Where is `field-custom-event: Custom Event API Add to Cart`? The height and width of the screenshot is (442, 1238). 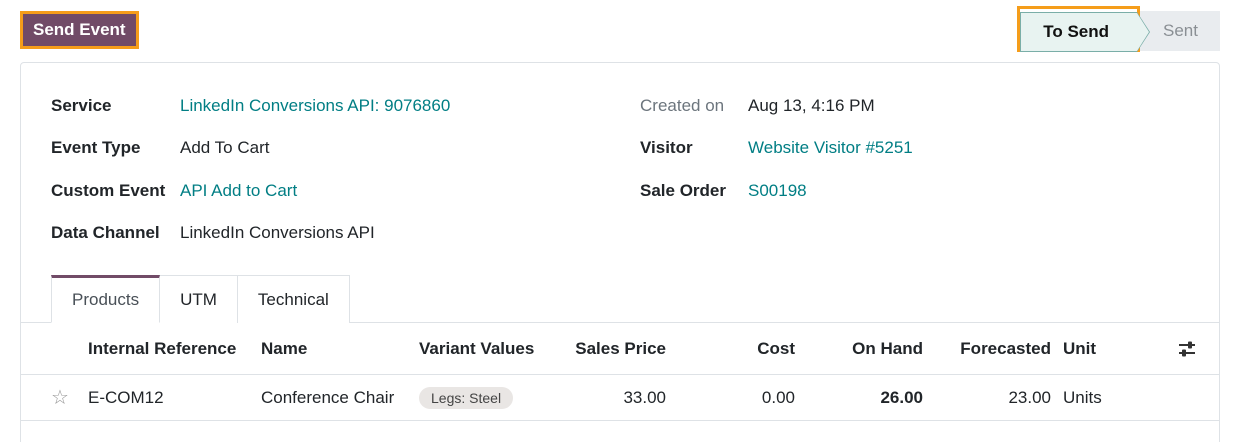
field-custom-event: Custom Event API Add to Cart is located at coordinates (174, 191).